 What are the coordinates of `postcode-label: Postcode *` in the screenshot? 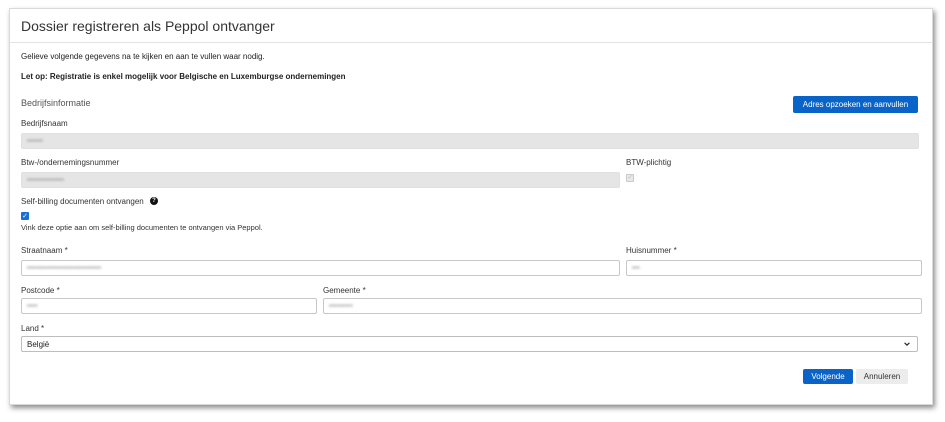 It's located at (40, 290).